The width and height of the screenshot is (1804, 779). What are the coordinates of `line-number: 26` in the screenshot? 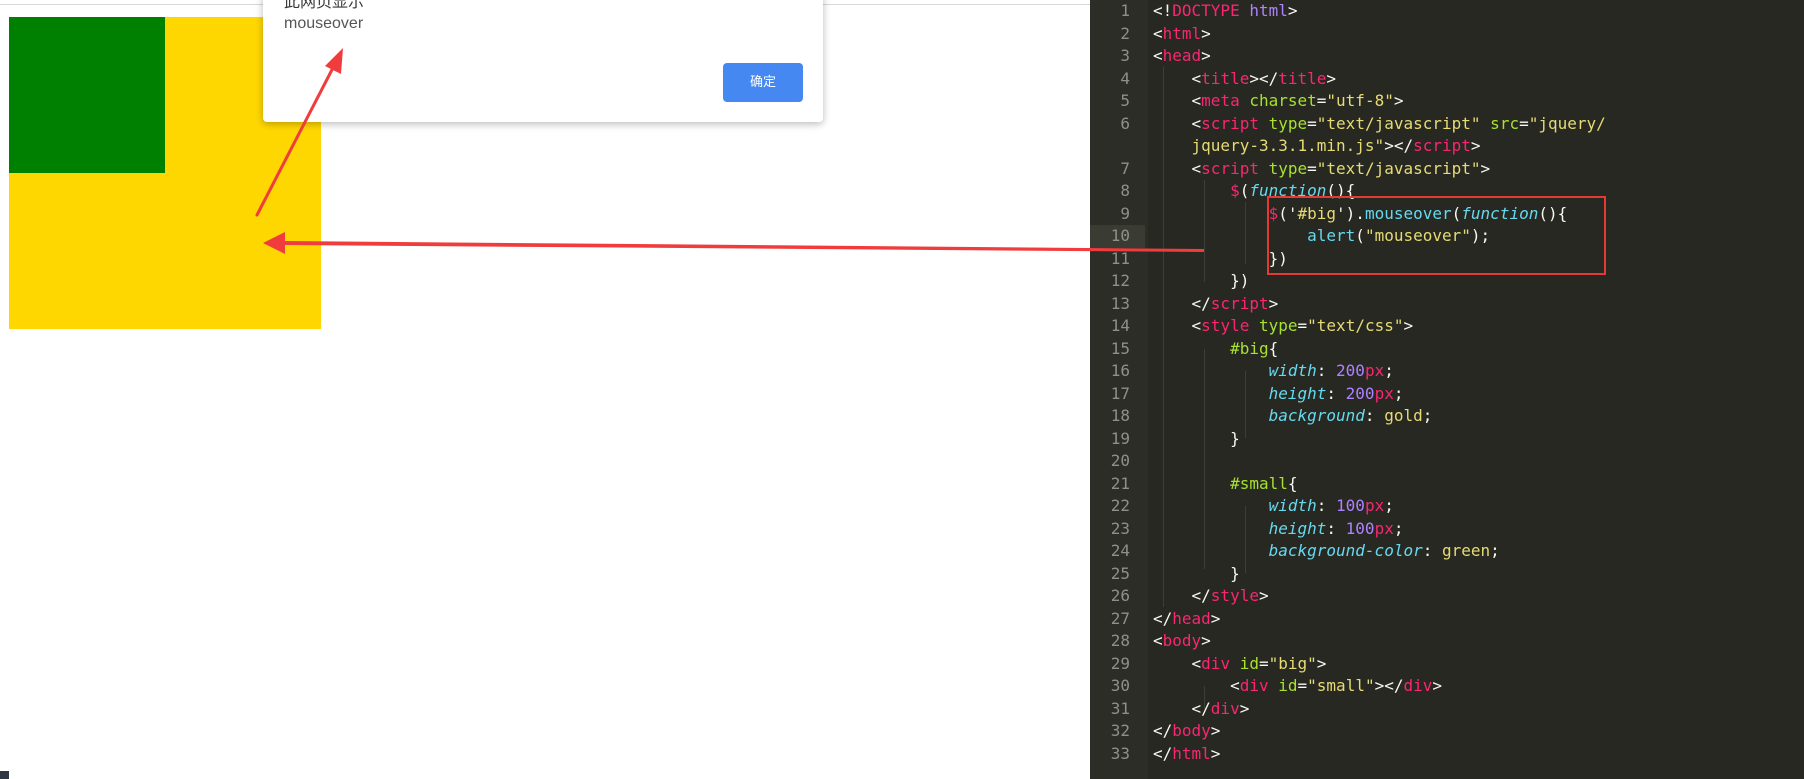 It's located at (1120, 595).